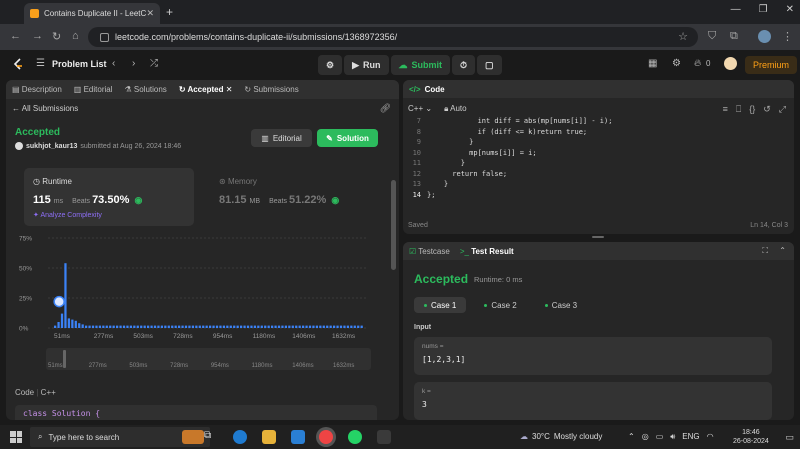 This screenshot has width=800, height=449. Describe the element at coordinates (15, 36) in the screenshot. I see `back-icon: ←` at that location.